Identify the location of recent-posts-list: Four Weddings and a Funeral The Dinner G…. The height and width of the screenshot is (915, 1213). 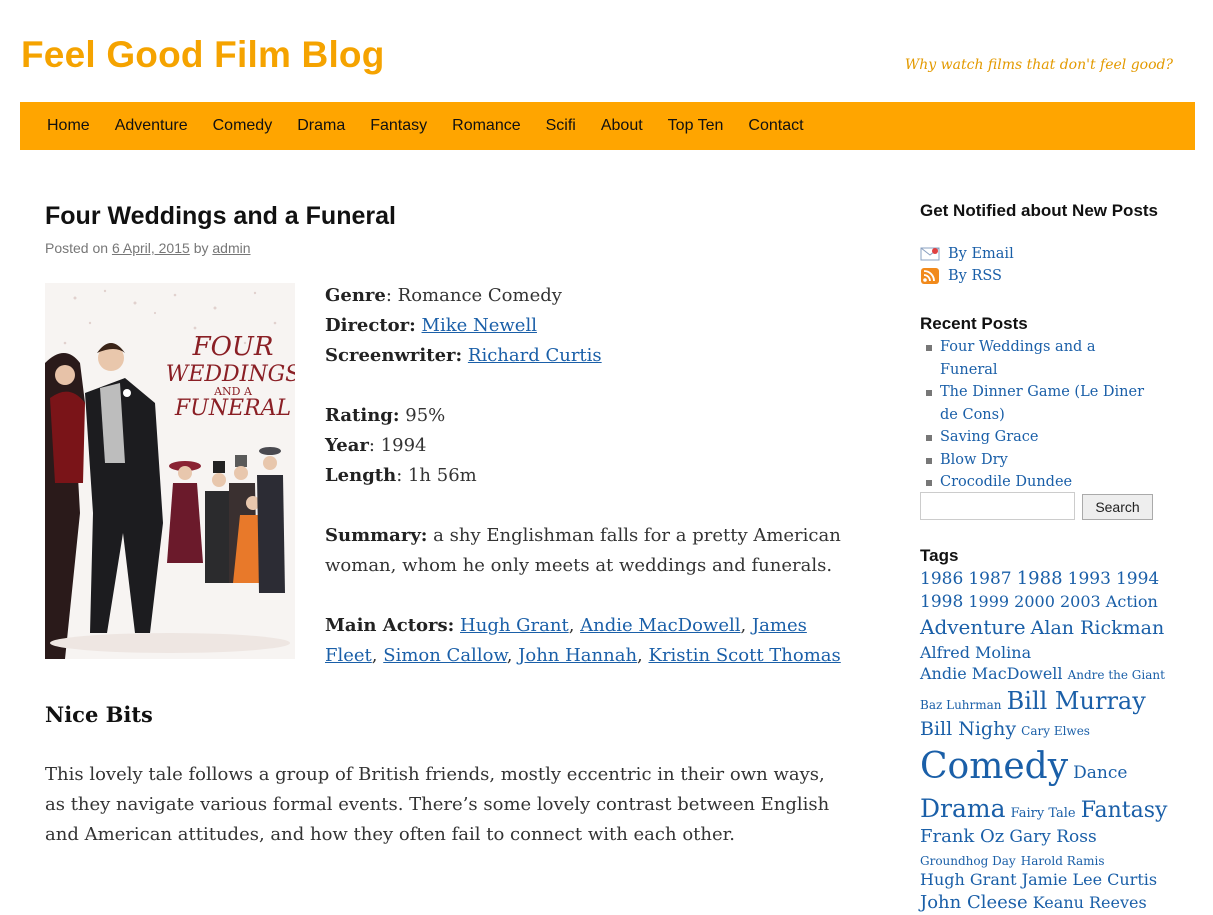
(1041, 415).